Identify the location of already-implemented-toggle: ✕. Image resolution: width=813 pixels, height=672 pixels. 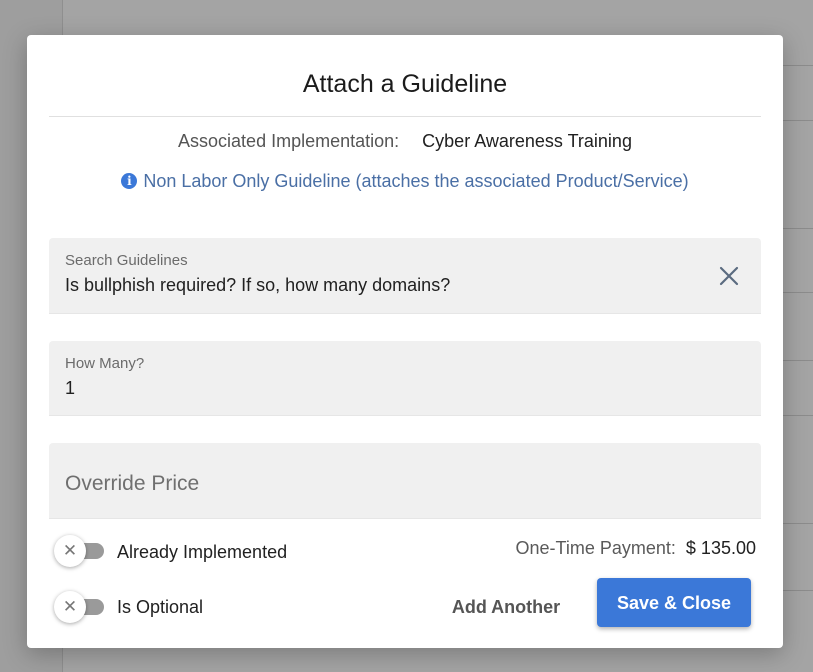
(81, 551).